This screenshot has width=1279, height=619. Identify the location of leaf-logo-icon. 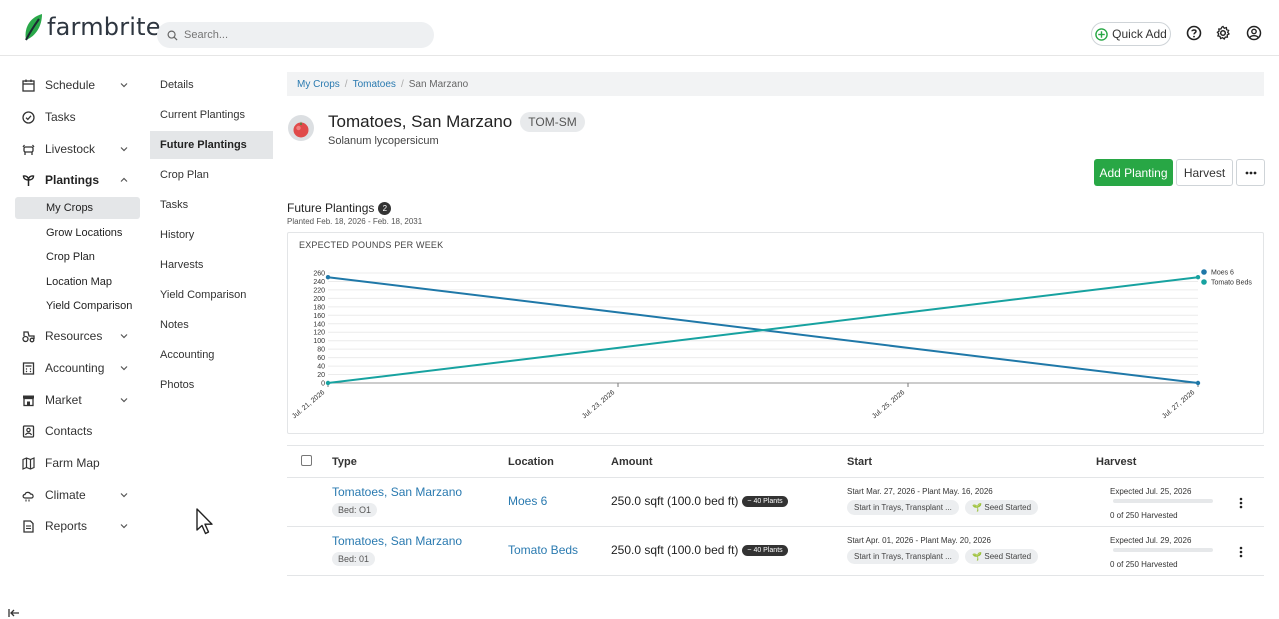
(33, 27).